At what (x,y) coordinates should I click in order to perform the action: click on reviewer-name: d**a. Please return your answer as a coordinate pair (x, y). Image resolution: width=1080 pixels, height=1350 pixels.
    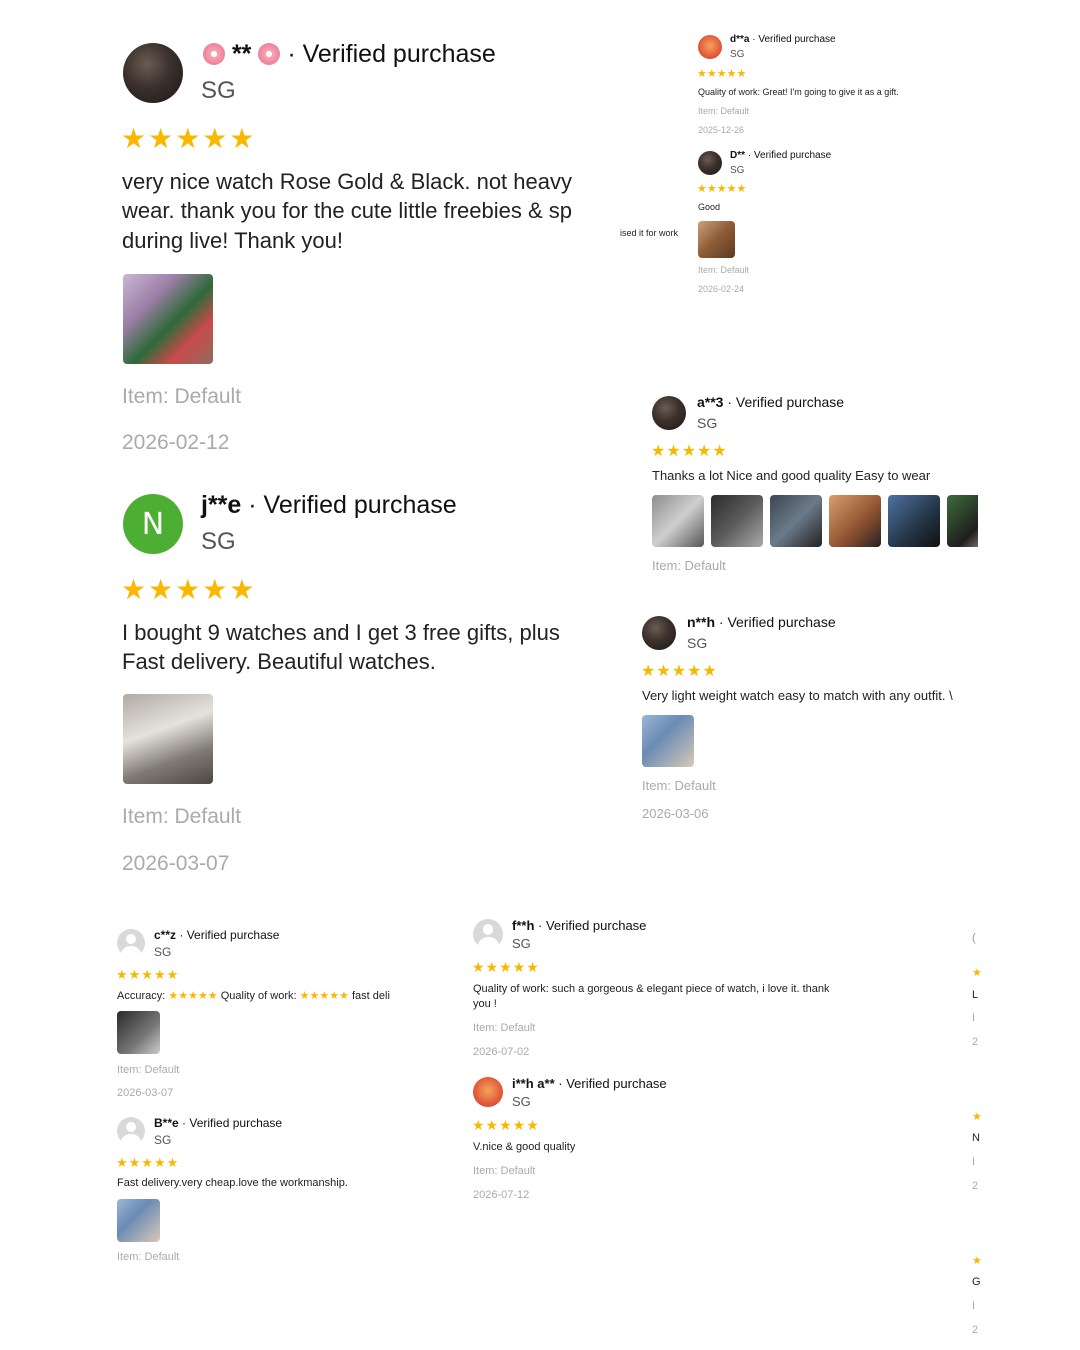
    Looking at the image, I should click on (740, 39).